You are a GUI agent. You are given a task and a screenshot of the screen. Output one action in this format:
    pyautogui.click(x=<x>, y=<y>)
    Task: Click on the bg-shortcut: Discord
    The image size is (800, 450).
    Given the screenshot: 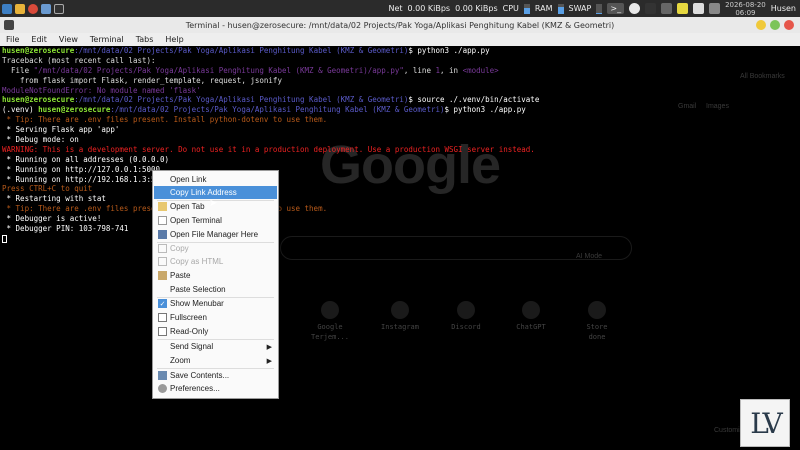 What is the action you would take?
    pyautogui.click(x=466, y=317)
    